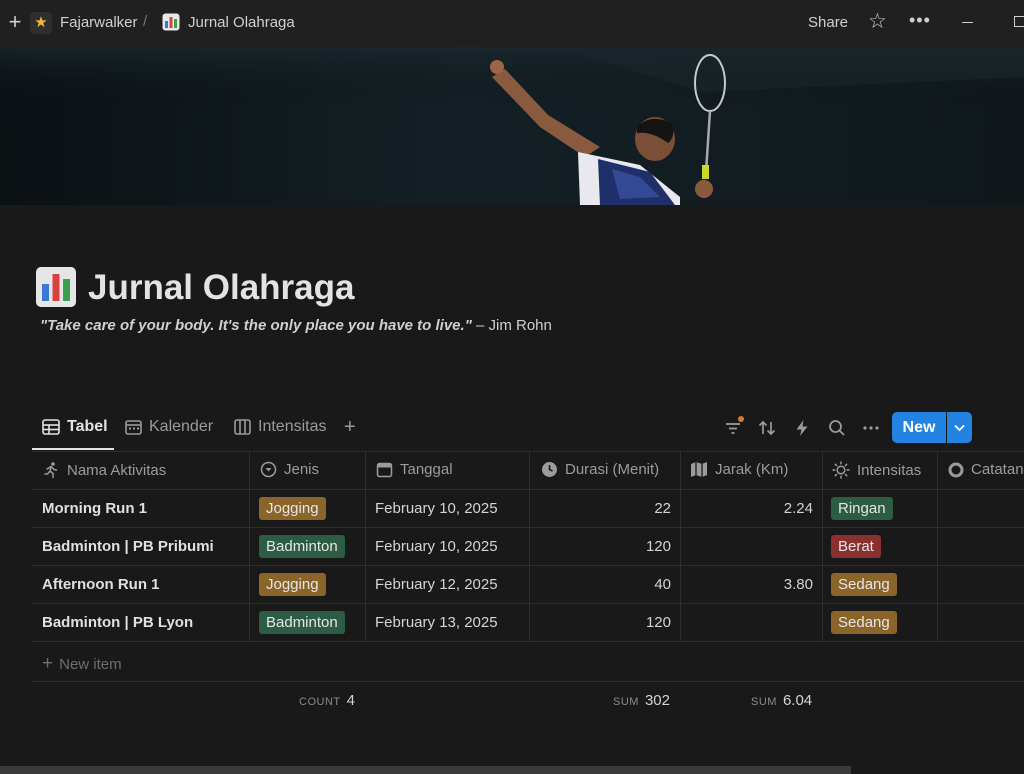  Describe the element at coordinates (549, 469) in the screenshot. I see `clock-icon` at that location.